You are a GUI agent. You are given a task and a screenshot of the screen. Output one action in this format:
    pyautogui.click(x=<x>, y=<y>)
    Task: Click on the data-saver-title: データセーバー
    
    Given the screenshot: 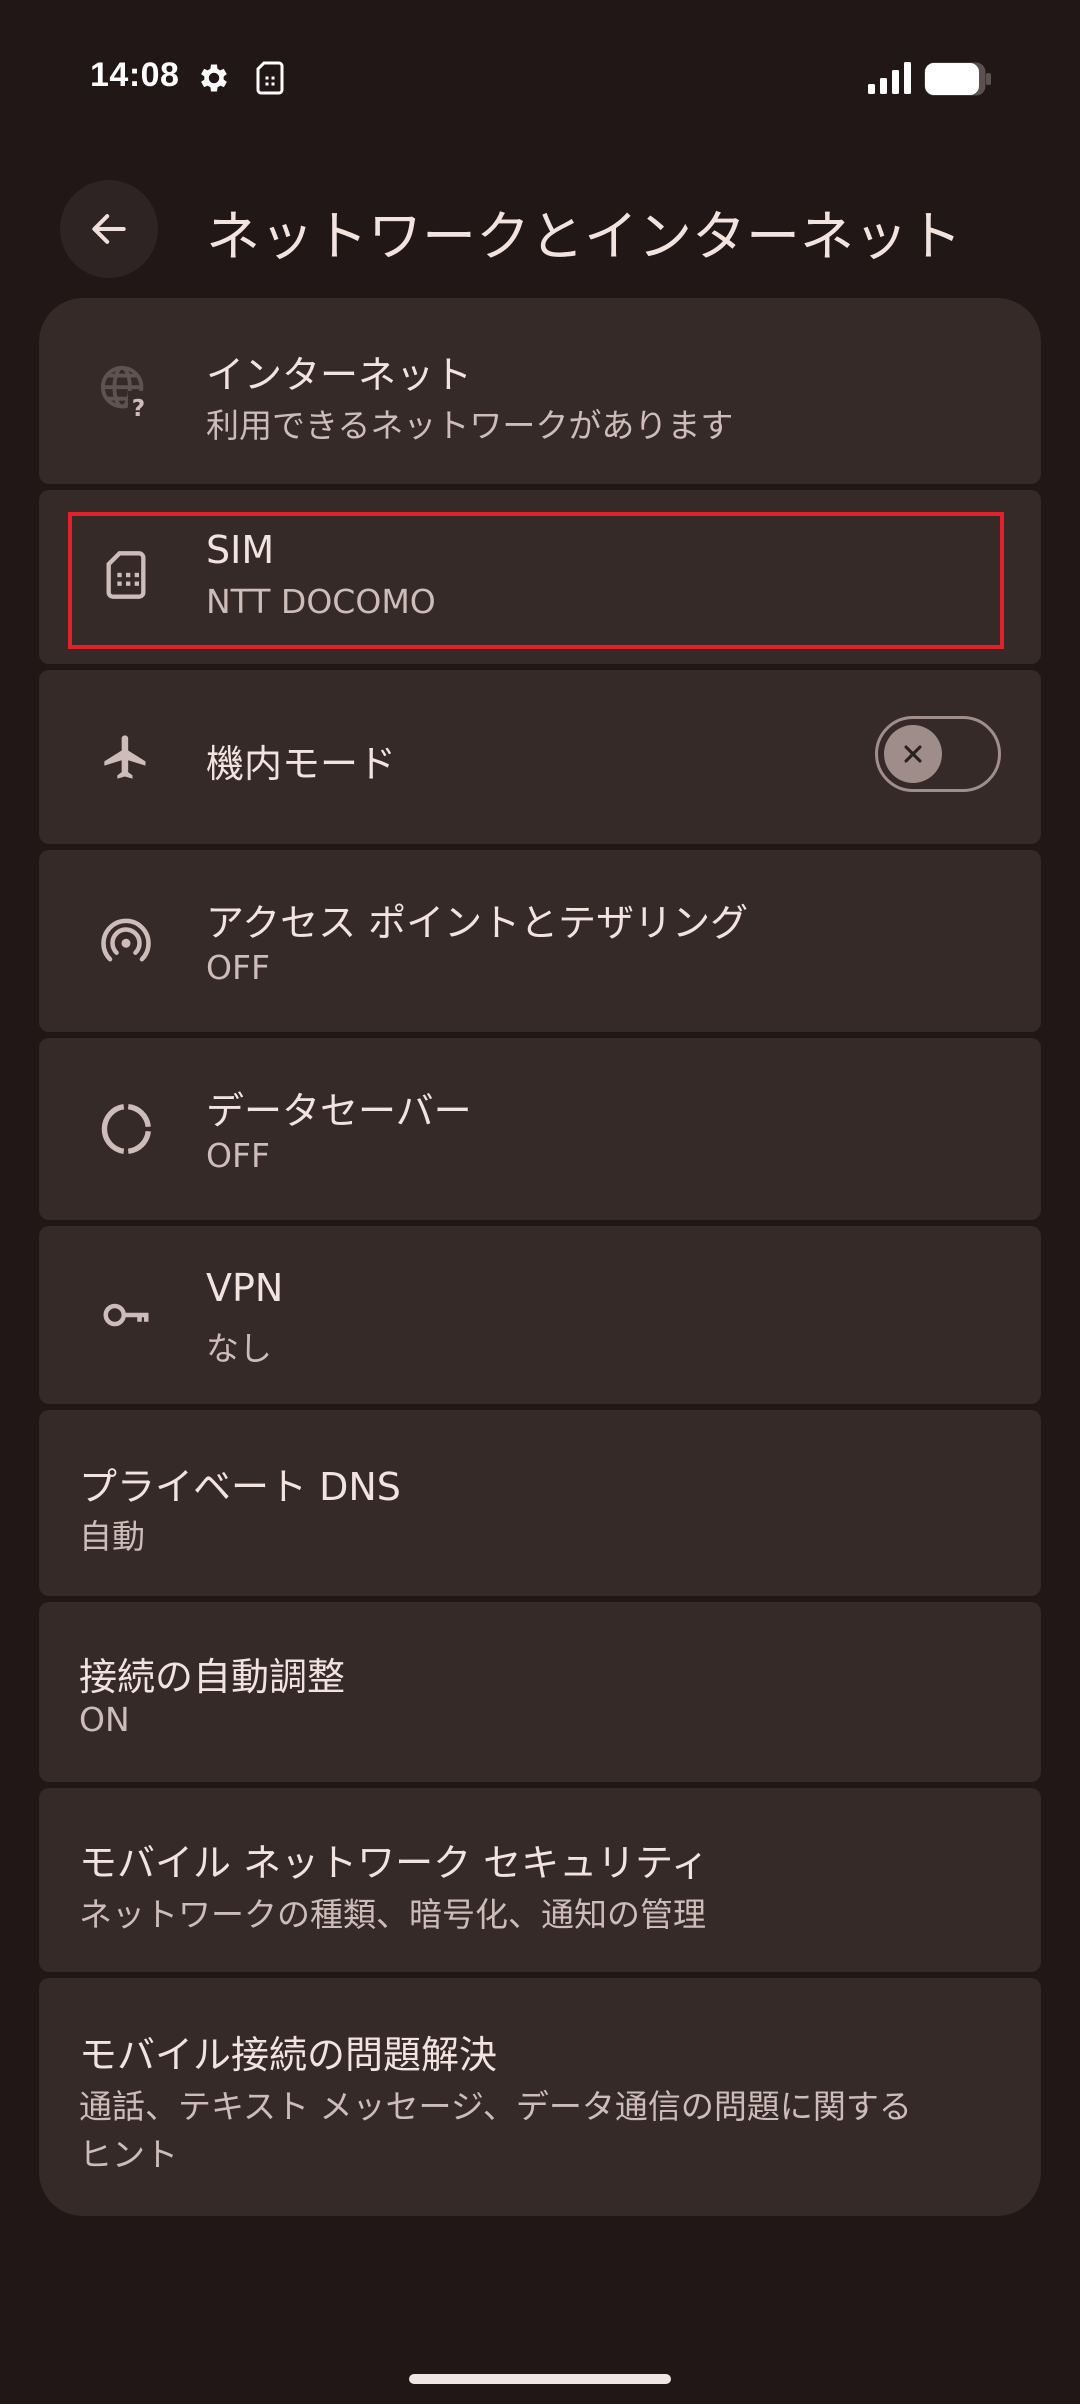 What is the action you would take?
    pyautogui.click(x=339, y=1111)
    